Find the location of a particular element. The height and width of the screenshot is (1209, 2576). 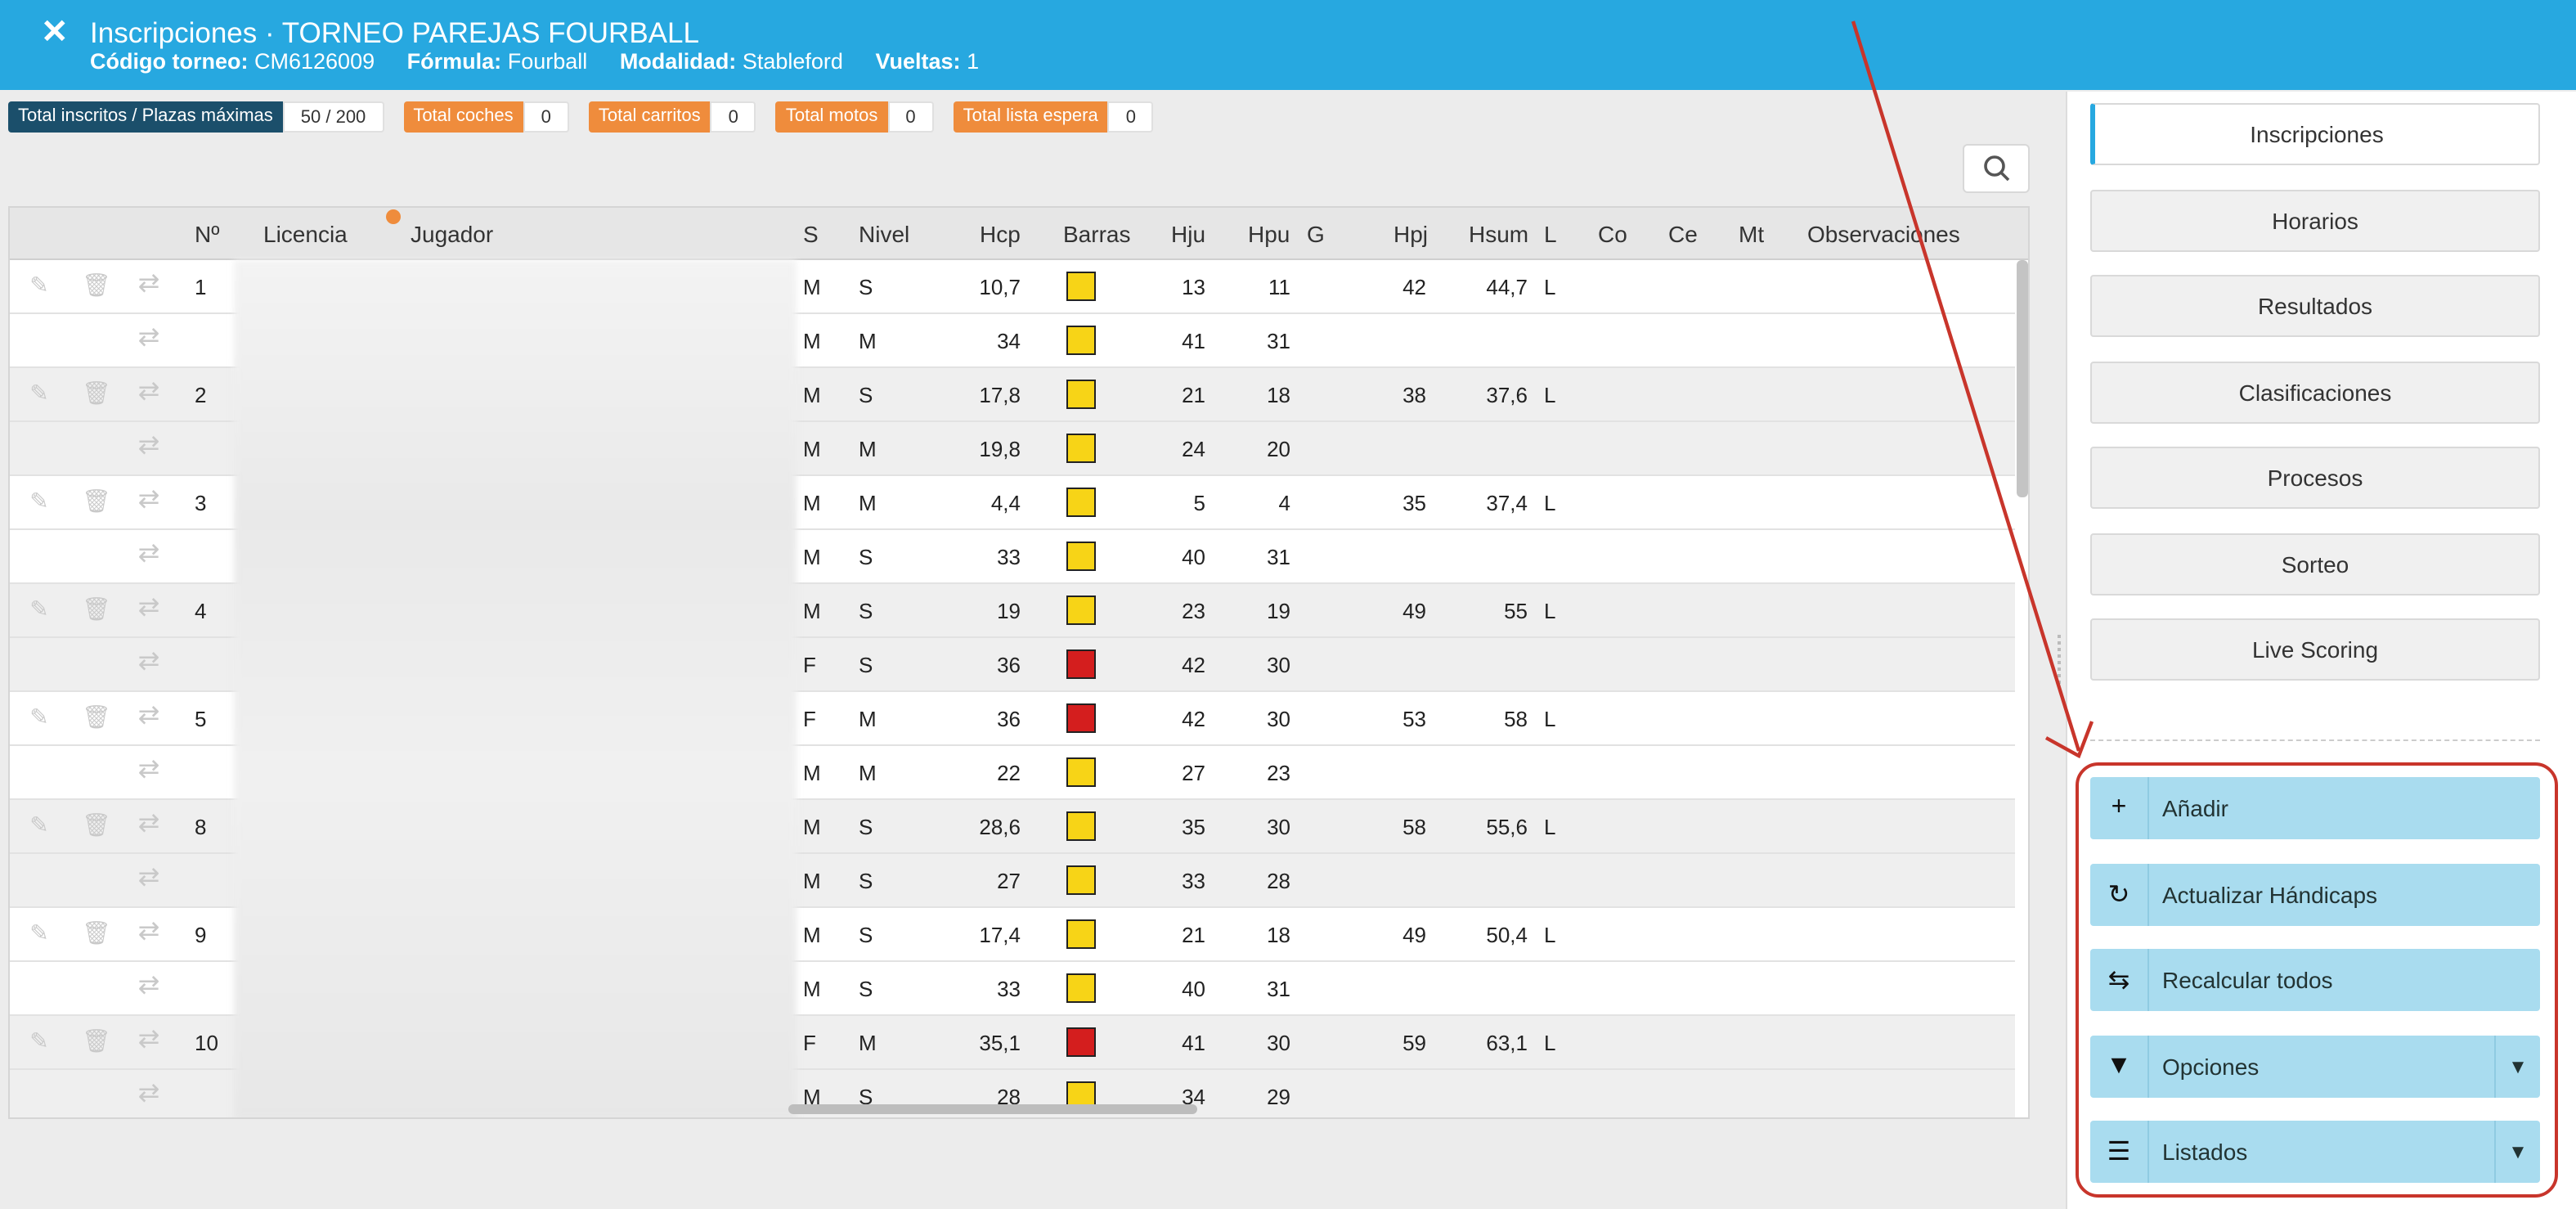

cell-hcp: 4,4 is located at coordinates (1005, 503).